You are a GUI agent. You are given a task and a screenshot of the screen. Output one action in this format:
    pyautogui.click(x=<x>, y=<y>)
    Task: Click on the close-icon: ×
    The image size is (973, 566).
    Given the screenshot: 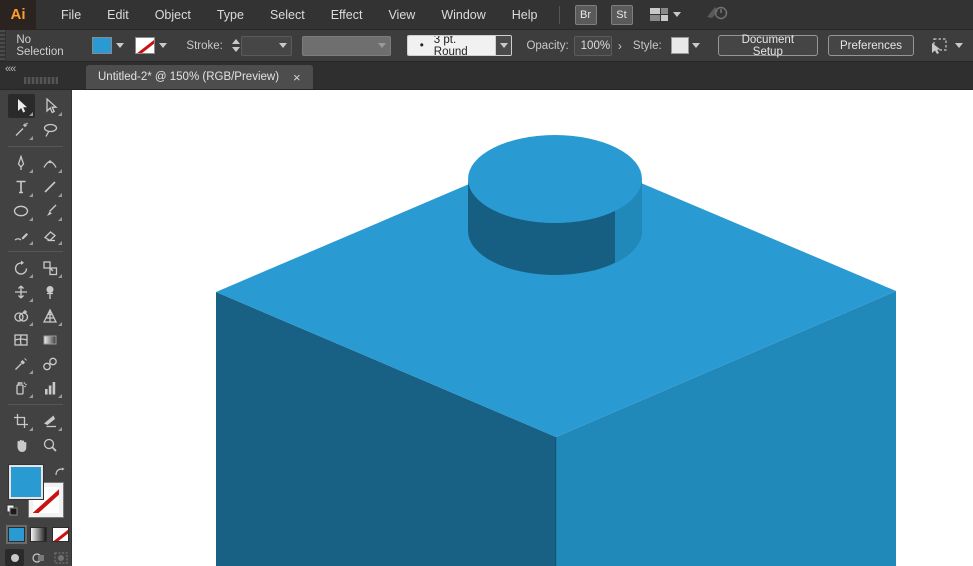 What is the action you would take?
    pyautogui.click(x=297, y=77)
    